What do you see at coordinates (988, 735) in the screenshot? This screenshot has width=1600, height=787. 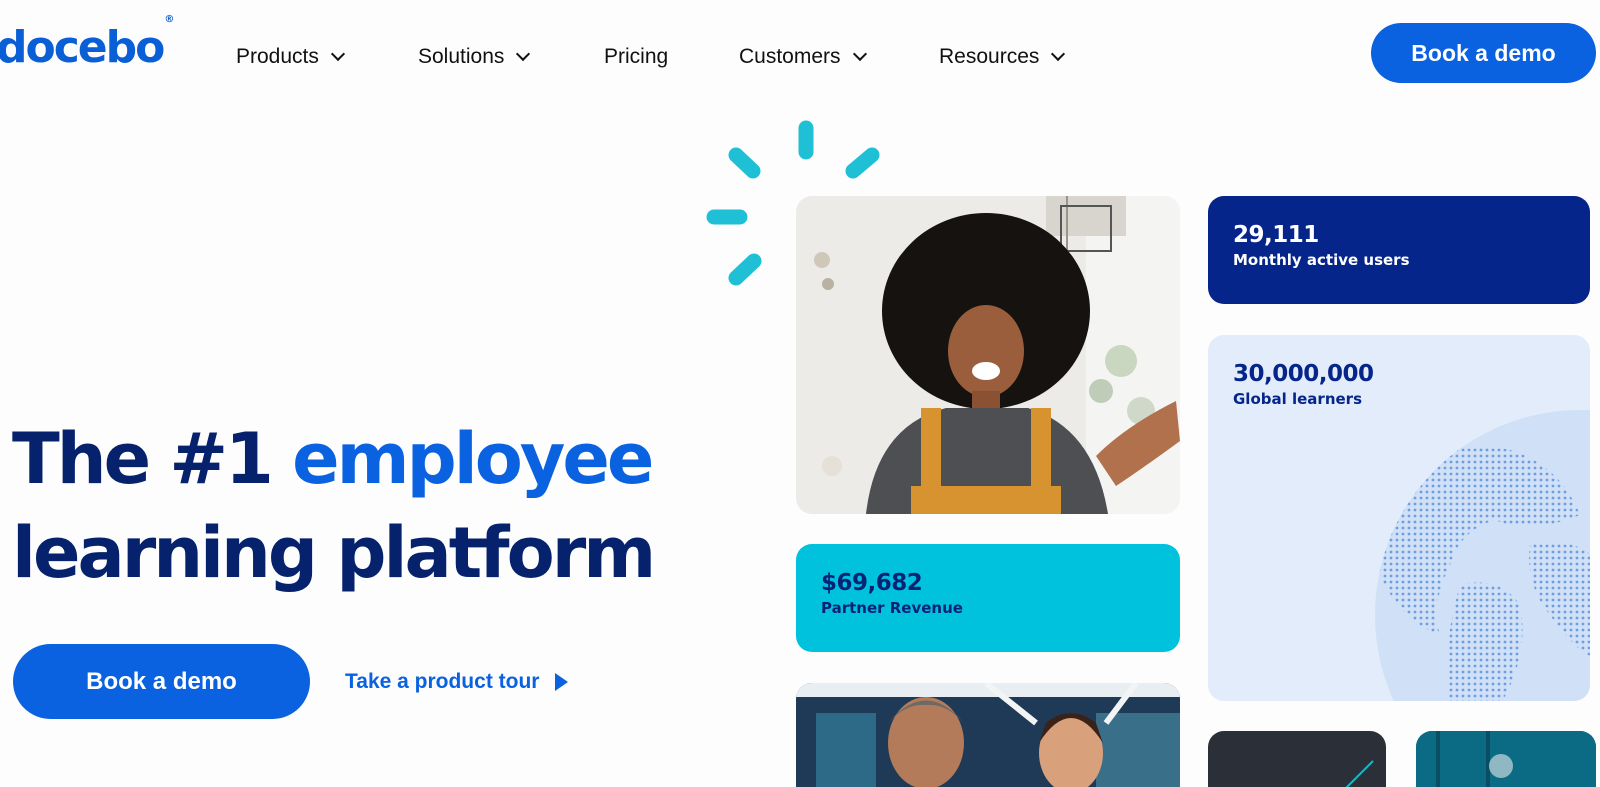 I see `store-staff-photo` at bounding box center [988, 735].